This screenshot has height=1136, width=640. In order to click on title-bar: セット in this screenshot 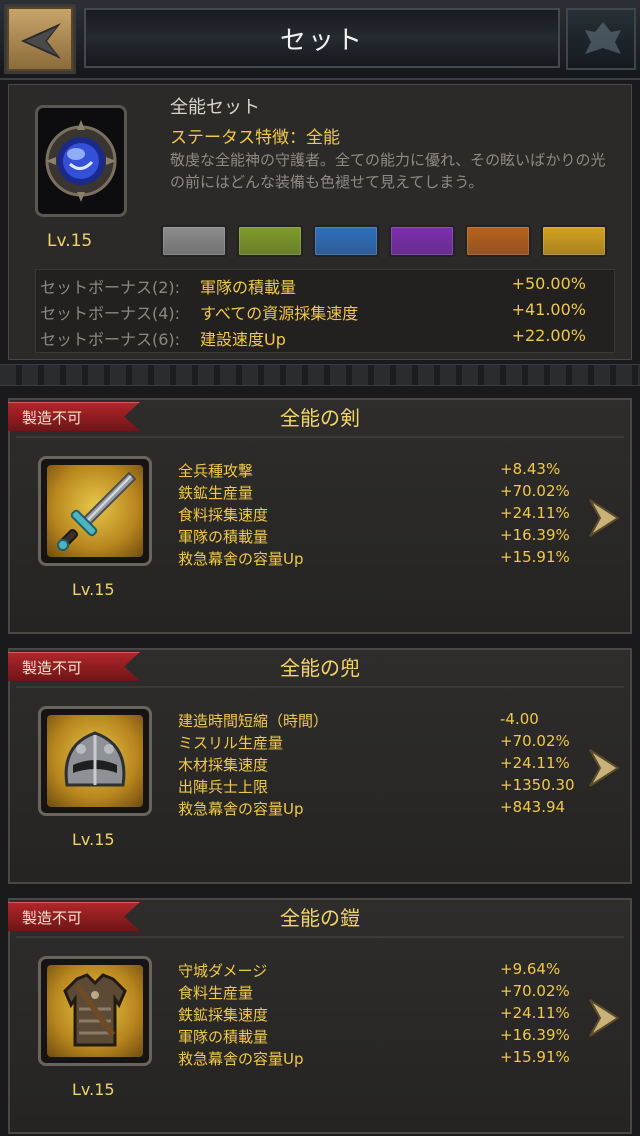, I will do `click(322, 38)`.